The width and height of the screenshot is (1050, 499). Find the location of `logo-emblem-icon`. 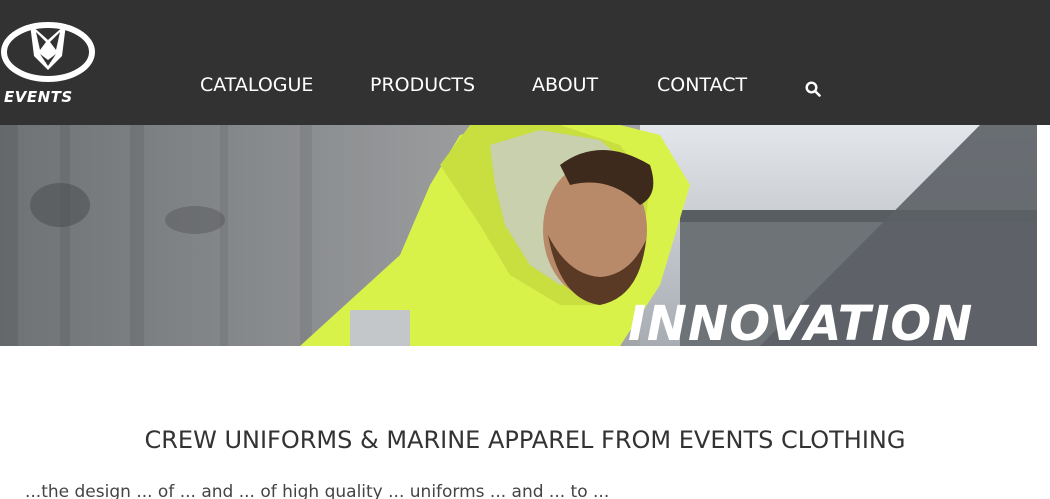

logo-emblem-icon is located at coordinates (48, 52).